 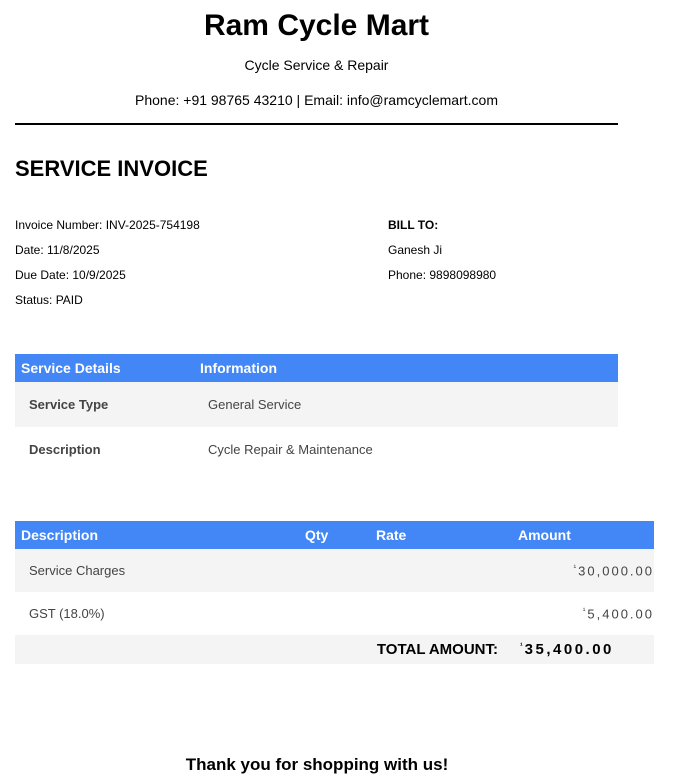 I want to click on column-header: Qty, so click(x=340, y=535).